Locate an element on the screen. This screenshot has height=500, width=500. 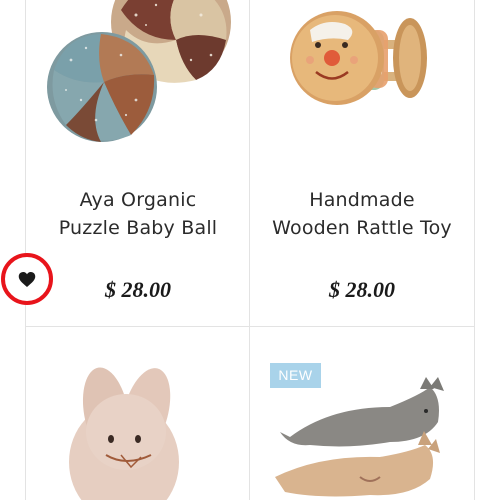
heart-icon is located at coordinates (27, 279).